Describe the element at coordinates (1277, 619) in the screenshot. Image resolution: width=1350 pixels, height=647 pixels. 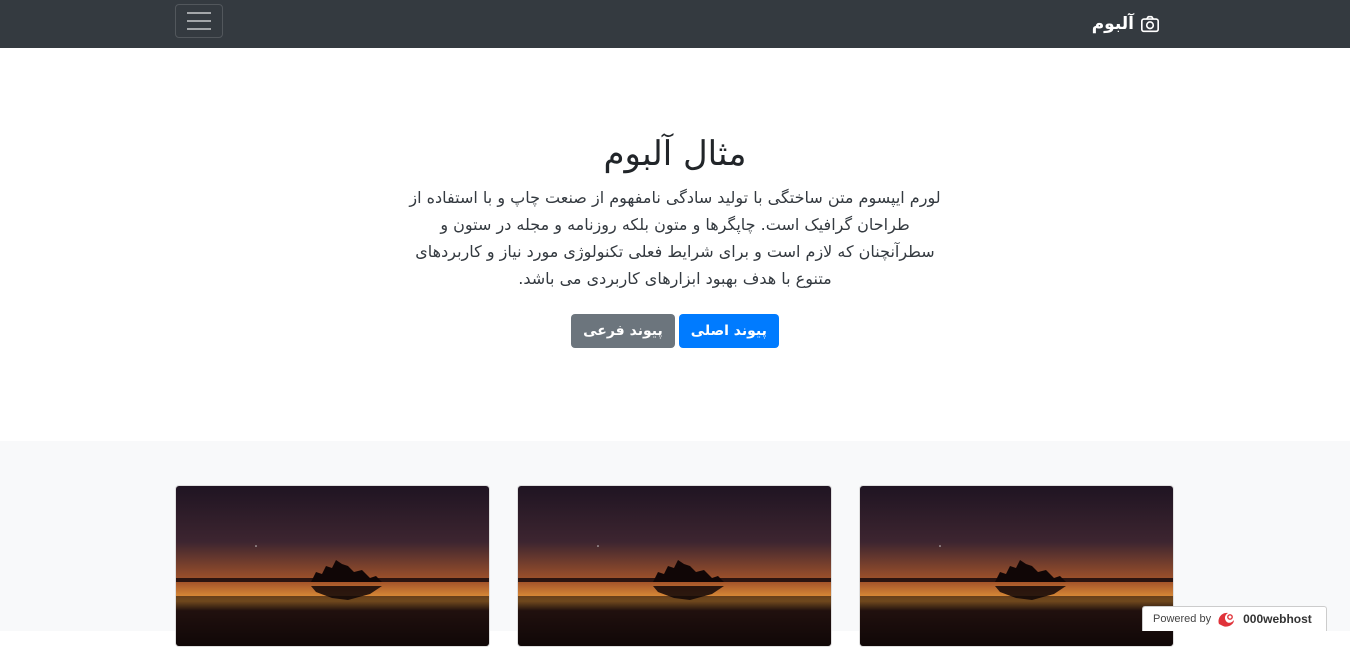
I see `webhost-brand-label: 000webhost` at that location.